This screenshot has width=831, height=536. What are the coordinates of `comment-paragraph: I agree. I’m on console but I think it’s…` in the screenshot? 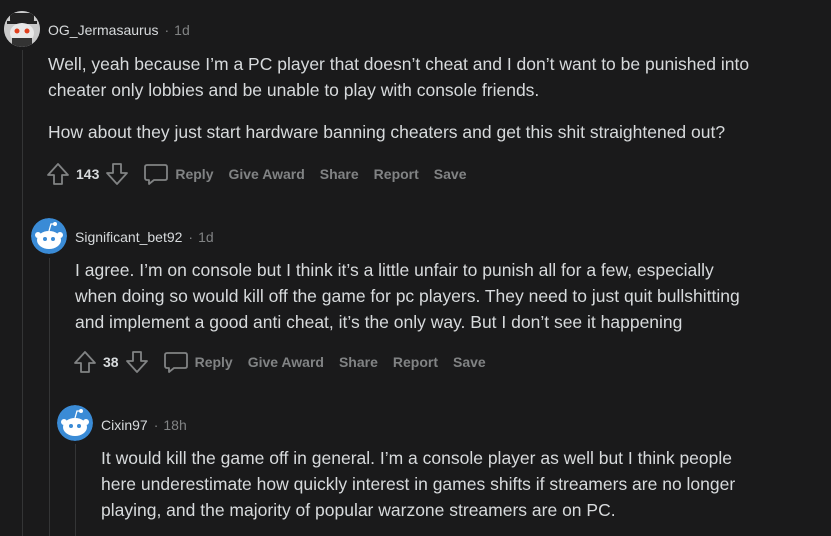 It's located at (407, 296).